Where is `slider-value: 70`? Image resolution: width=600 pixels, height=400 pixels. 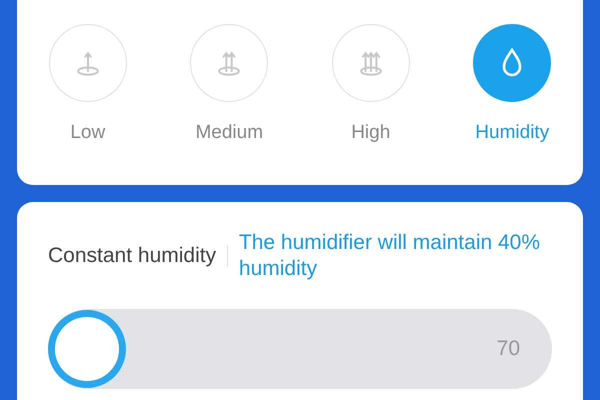 slider-value: 70 is located at coordinates (508, 348).